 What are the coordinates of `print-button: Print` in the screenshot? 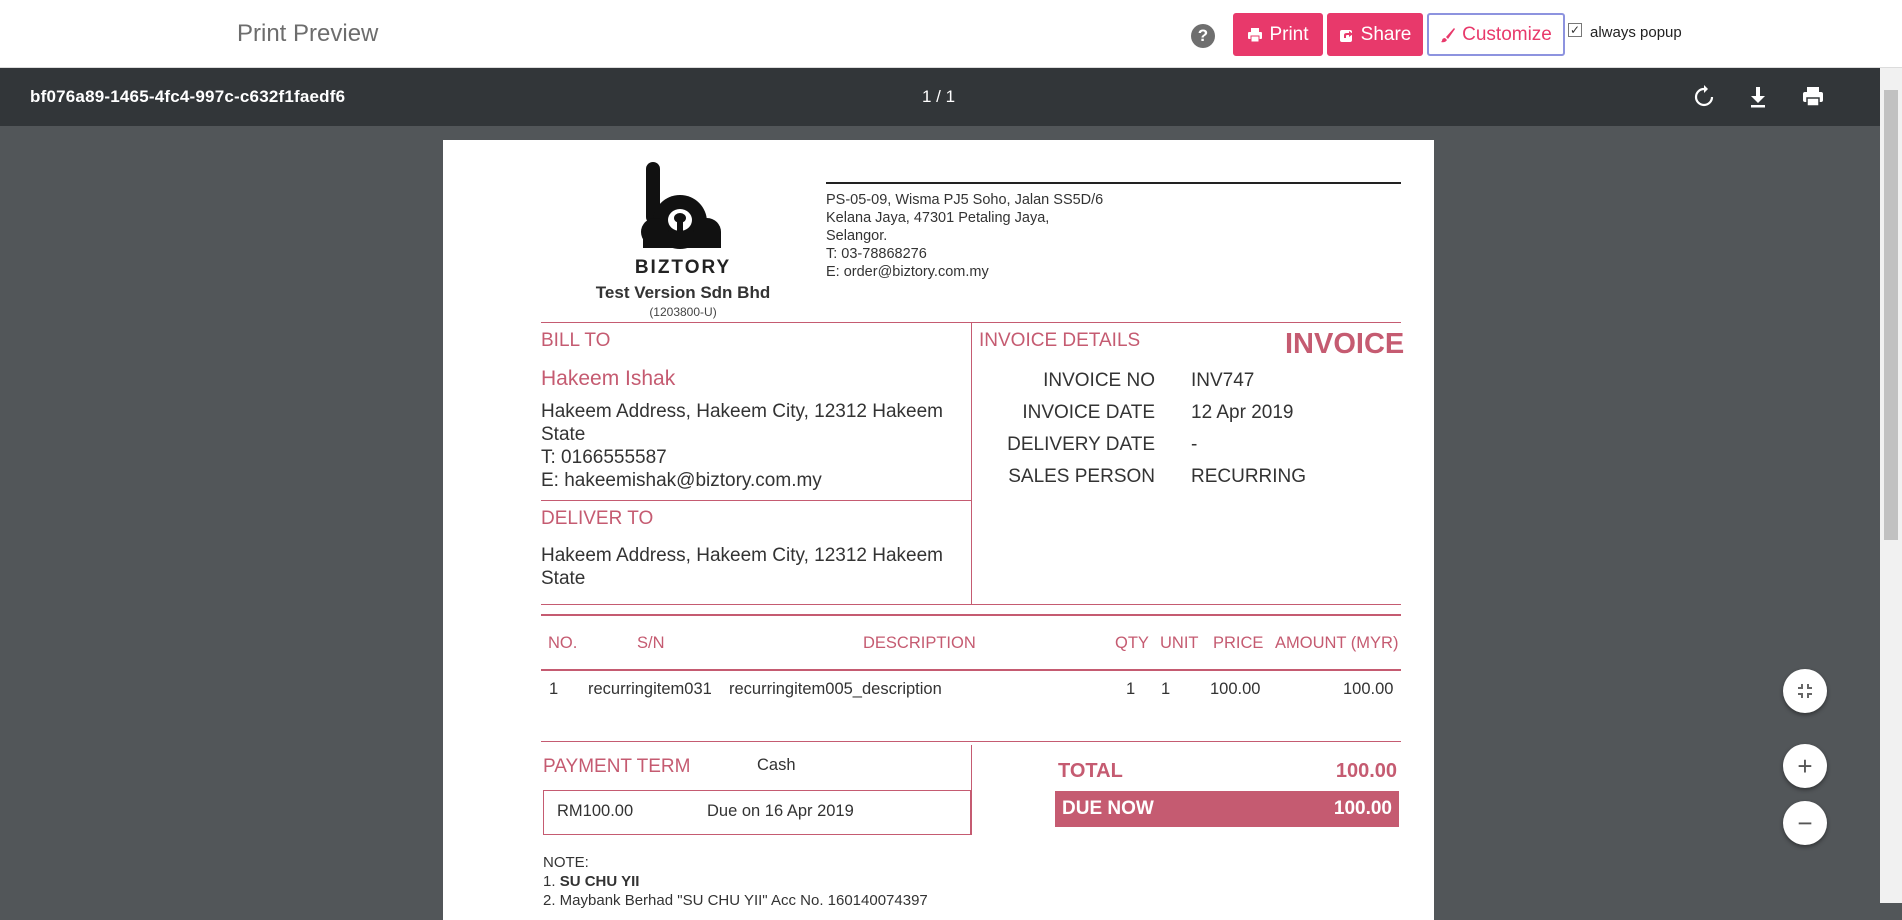 It's located at (1278, 34).